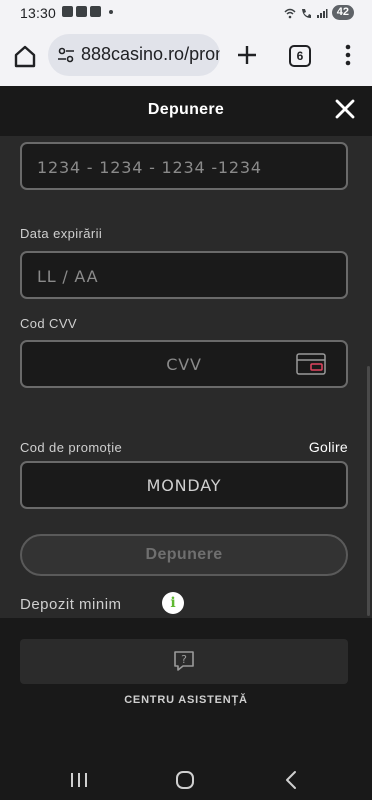  I want to click on credit-card-icon, so click(311, 364).